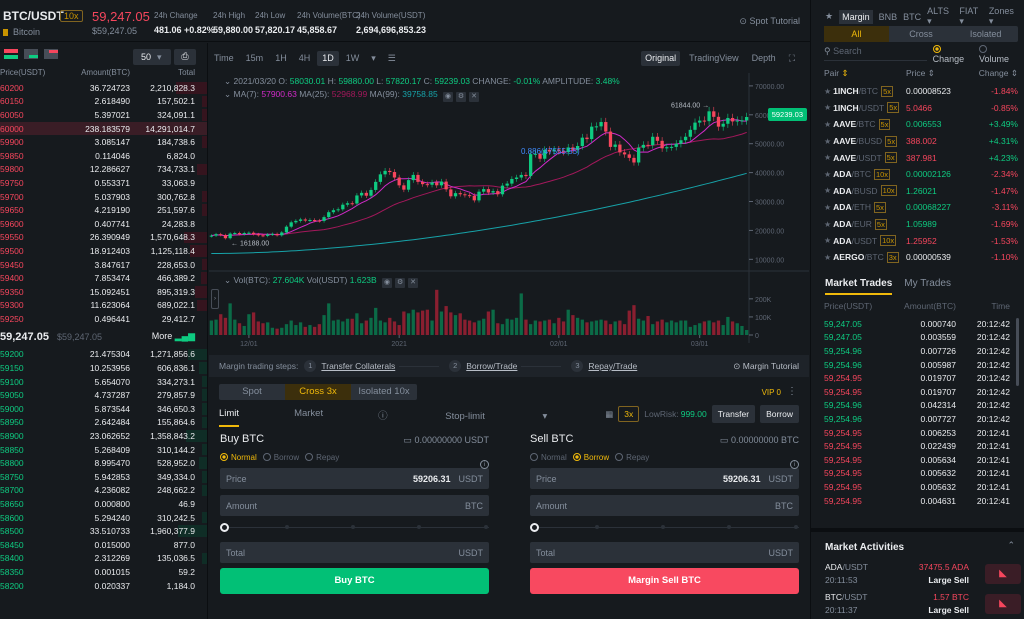 This screenshot has width=1024, height=619. I want to click on ask-row: 59500 18.912403 1,125,118.4, so click(103, 251).